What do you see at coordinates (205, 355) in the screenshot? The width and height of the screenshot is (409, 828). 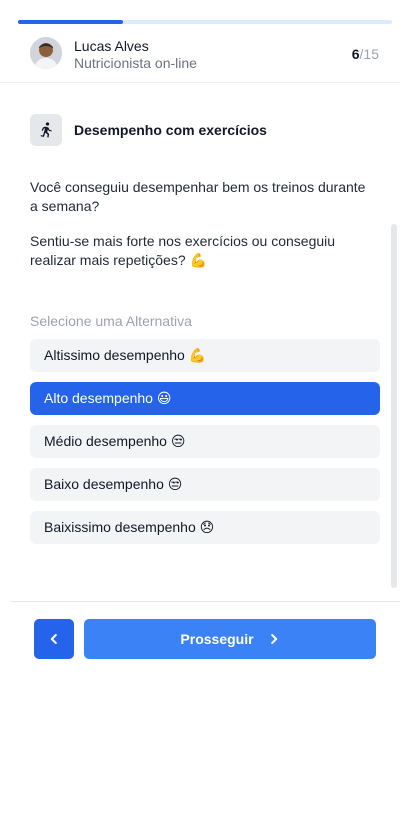 I see `option-altissimo: Altissimo desempenho 💪` at bounding box center [205, 355].